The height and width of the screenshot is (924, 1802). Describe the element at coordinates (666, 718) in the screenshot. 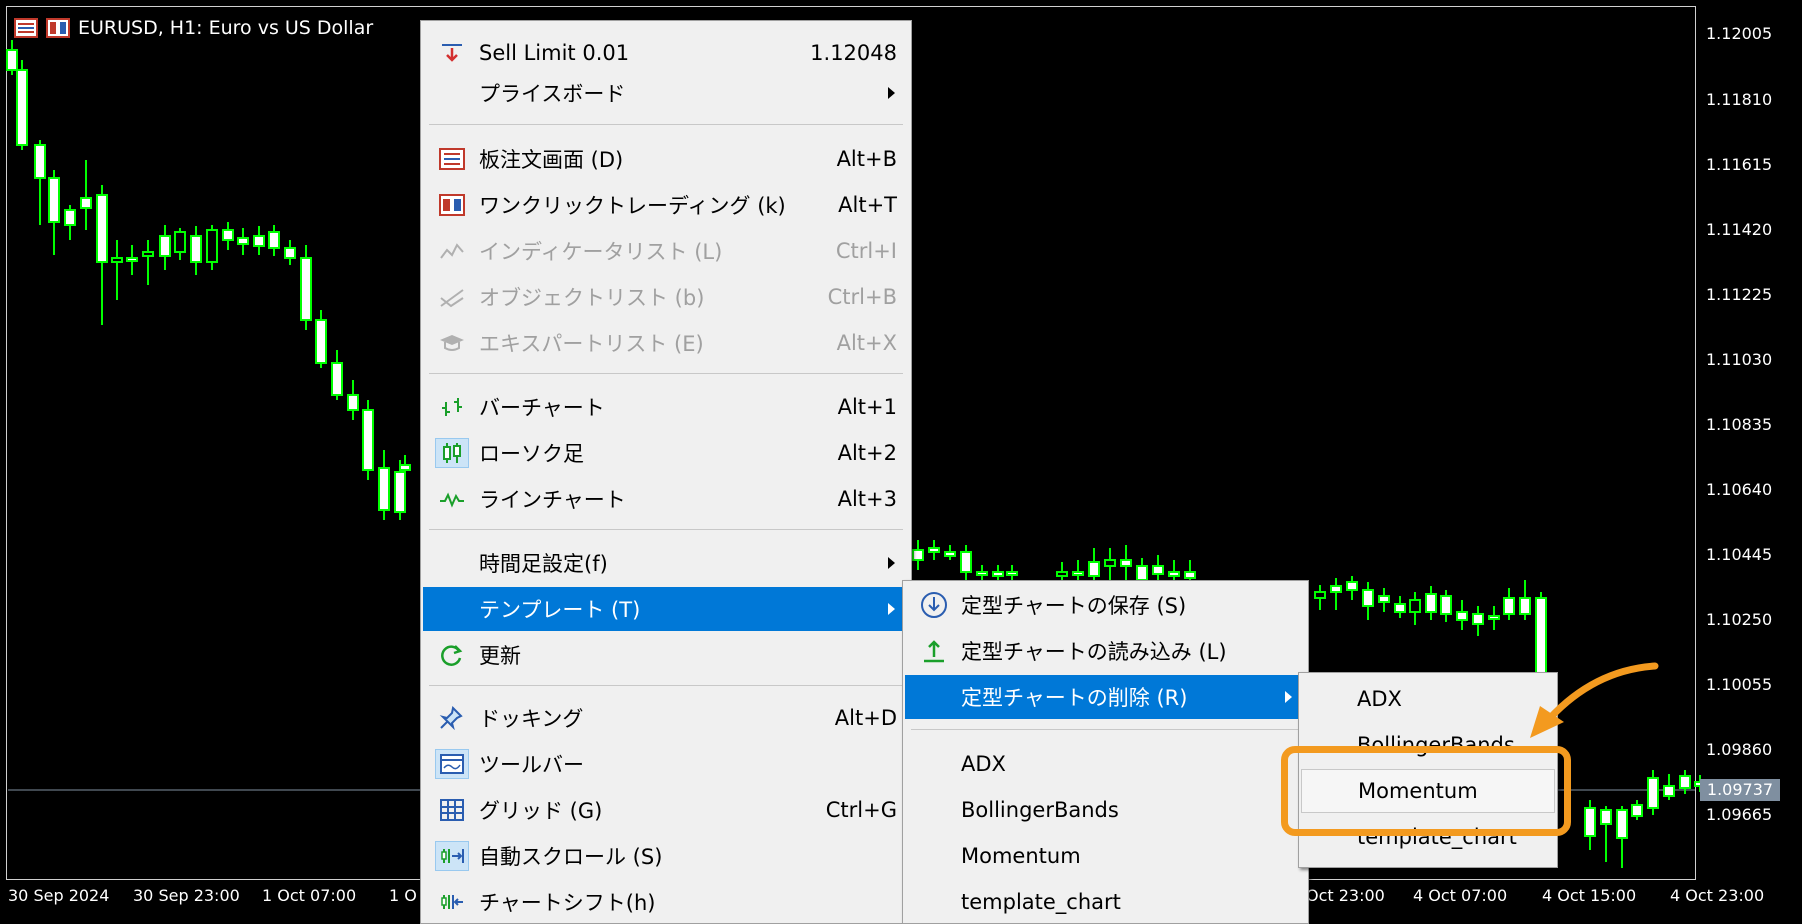

I see `menu-item-docking: ドッキング Alt+D` at that location.